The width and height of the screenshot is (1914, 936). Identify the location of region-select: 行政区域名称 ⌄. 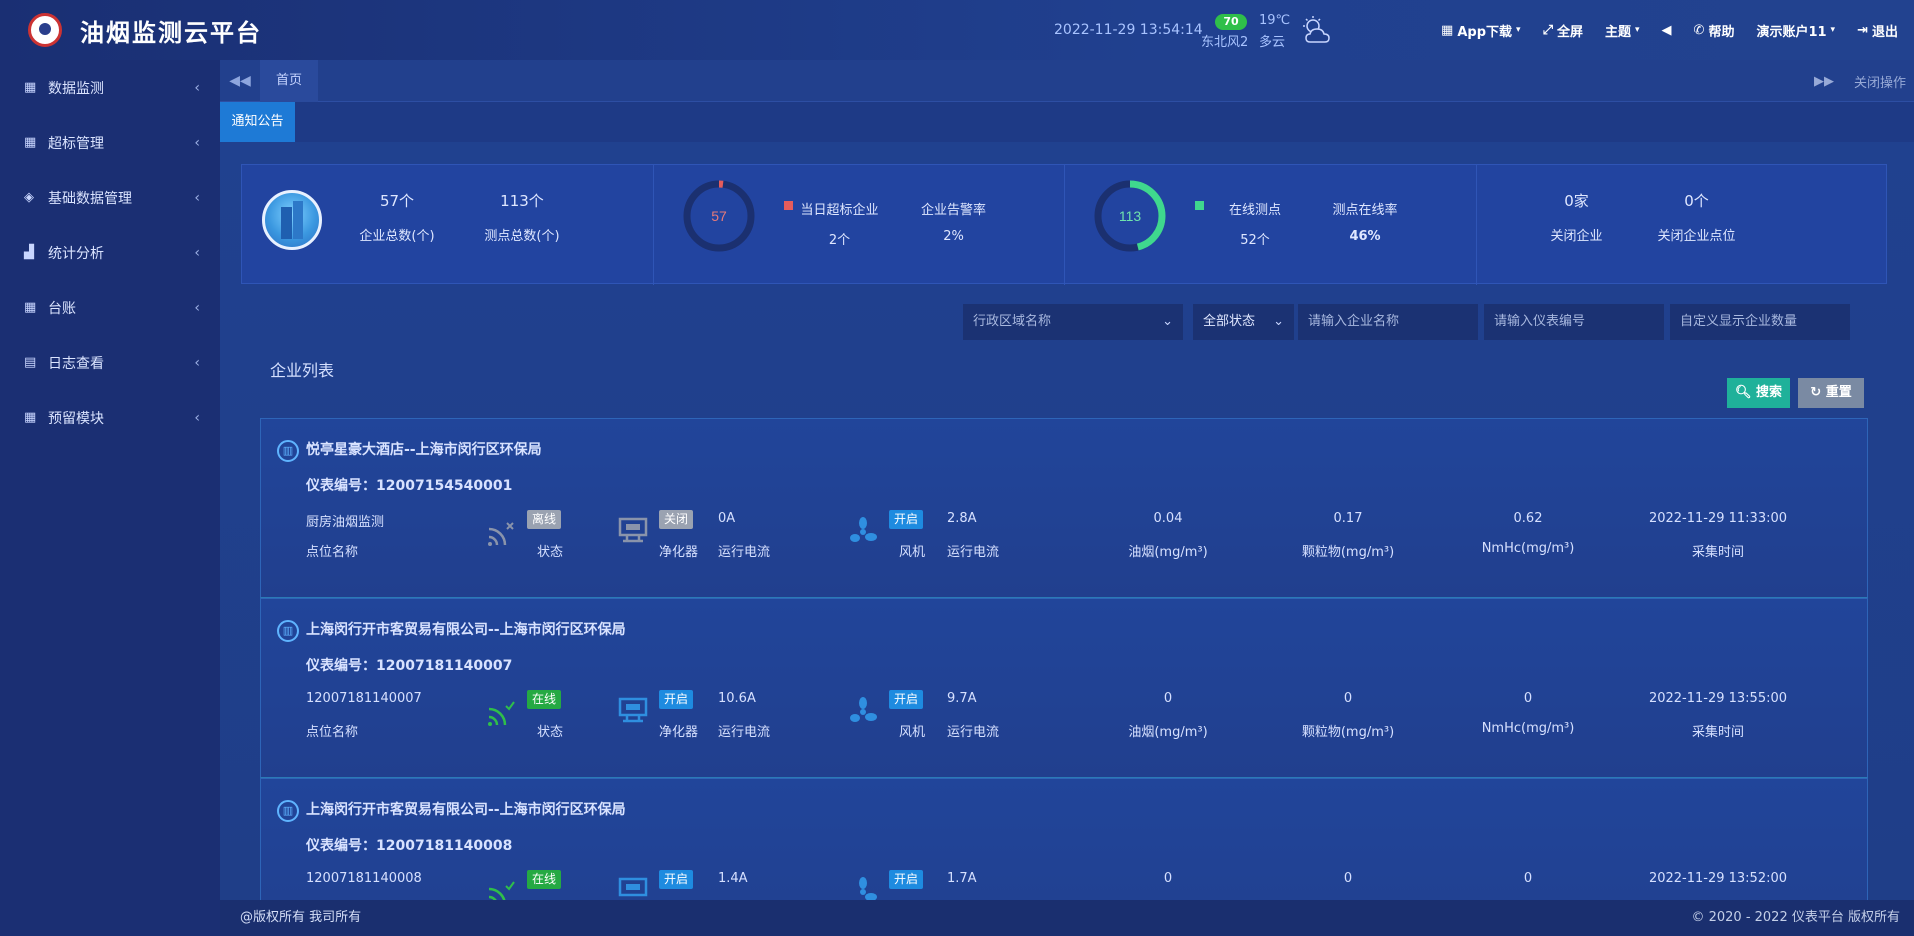
(1073, 322).